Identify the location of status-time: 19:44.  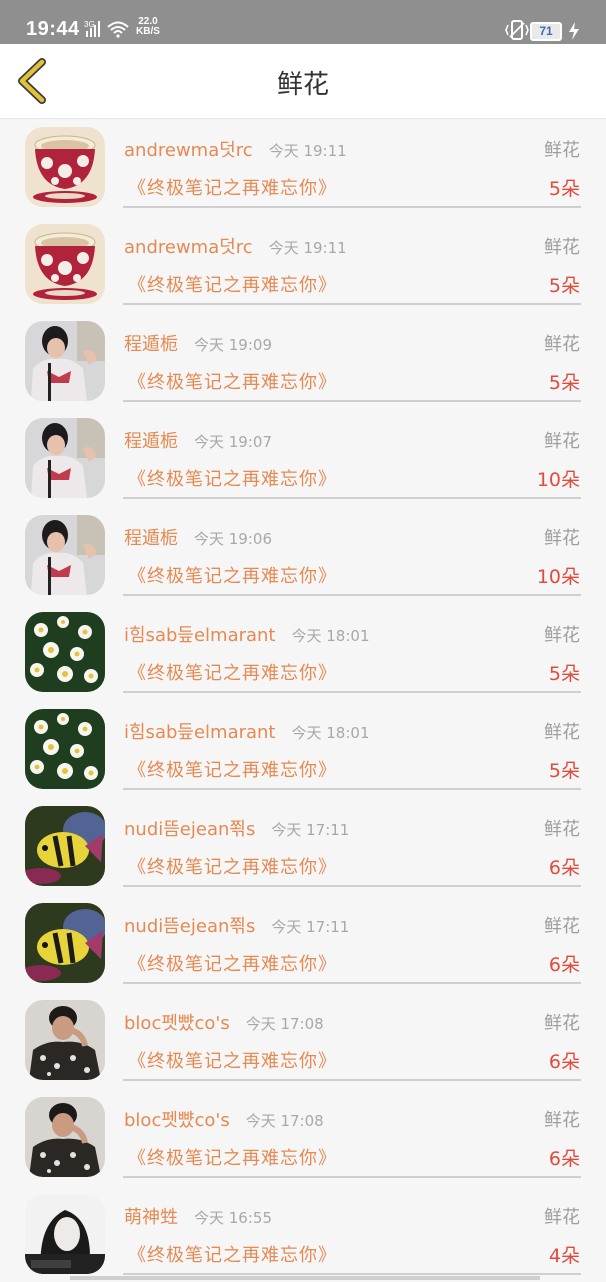
(53, 29).